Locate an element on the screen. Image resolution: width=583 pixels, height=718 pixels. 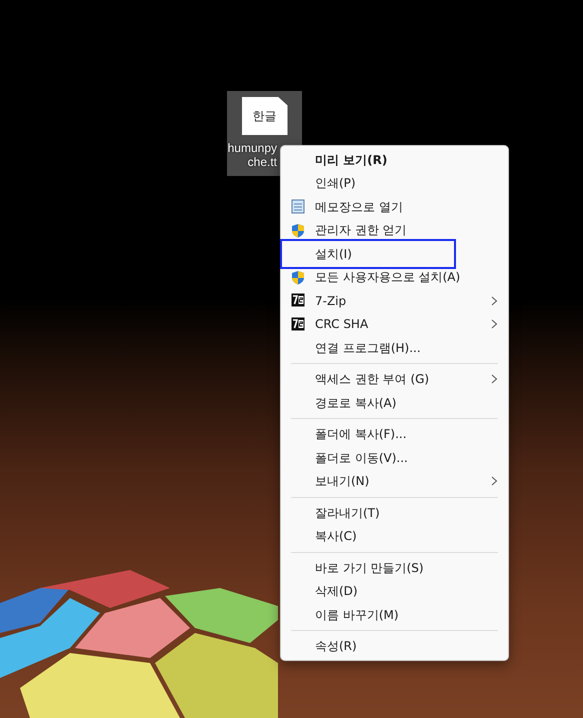
menu-item: 모든 사용자용으로 설치(A) is located at coordinates (394, 277).